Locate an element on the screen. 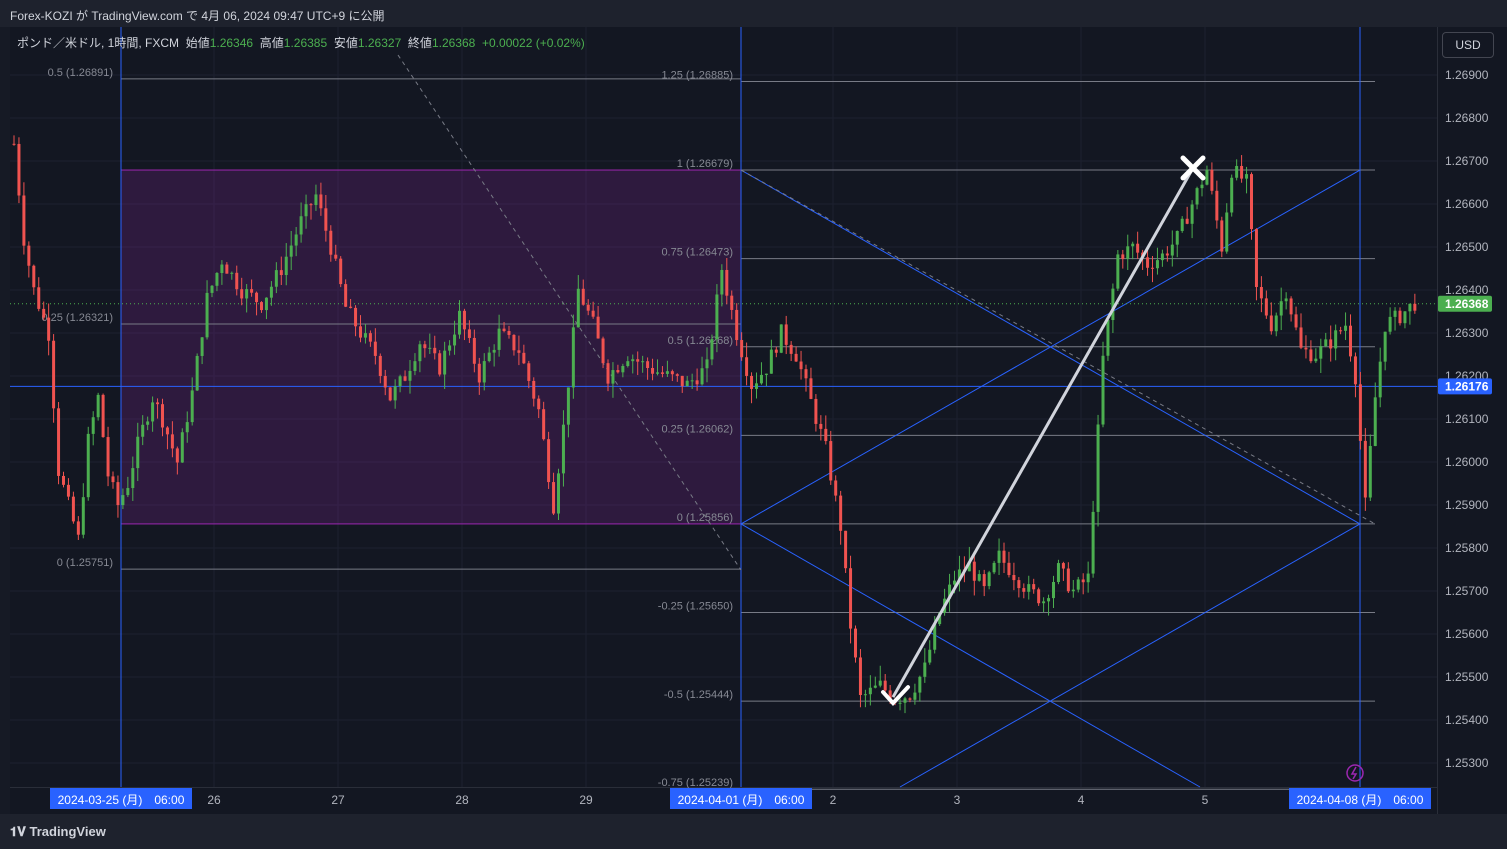  time-tick: 26 is located at coordinates (214, 800).